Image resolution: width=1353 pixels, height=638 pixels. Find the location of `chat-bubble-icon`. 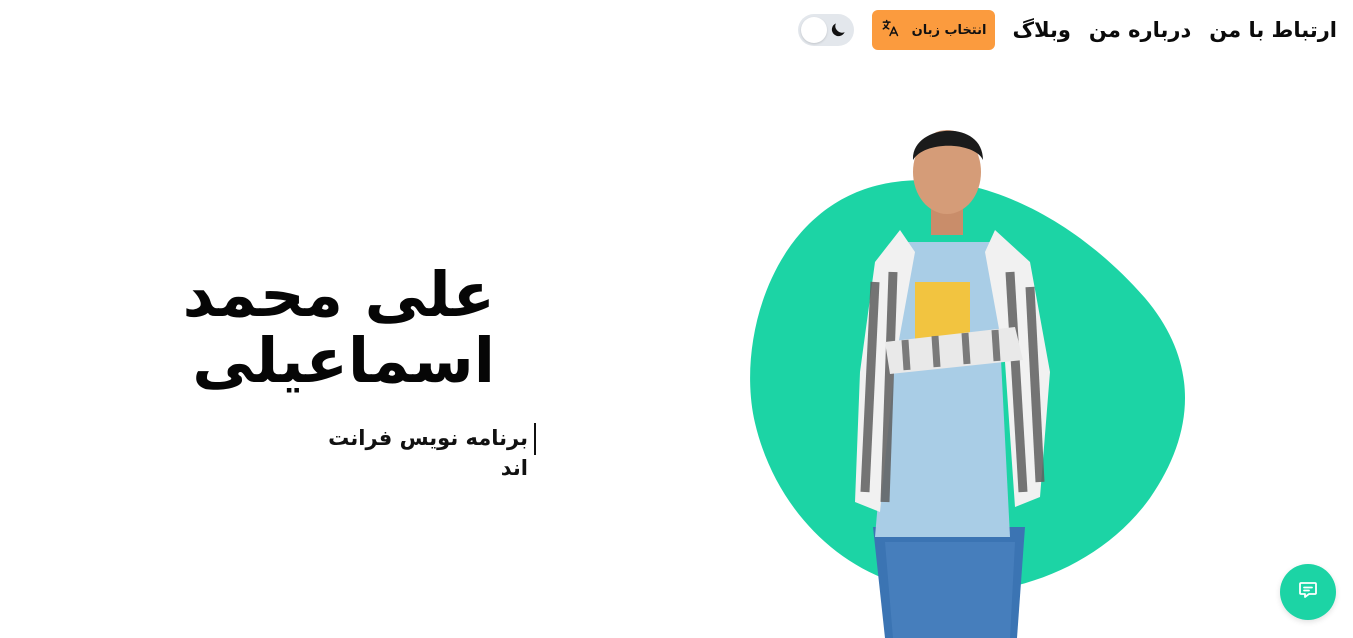

chat-bubble-icon is located at coordinates (1308, 592).